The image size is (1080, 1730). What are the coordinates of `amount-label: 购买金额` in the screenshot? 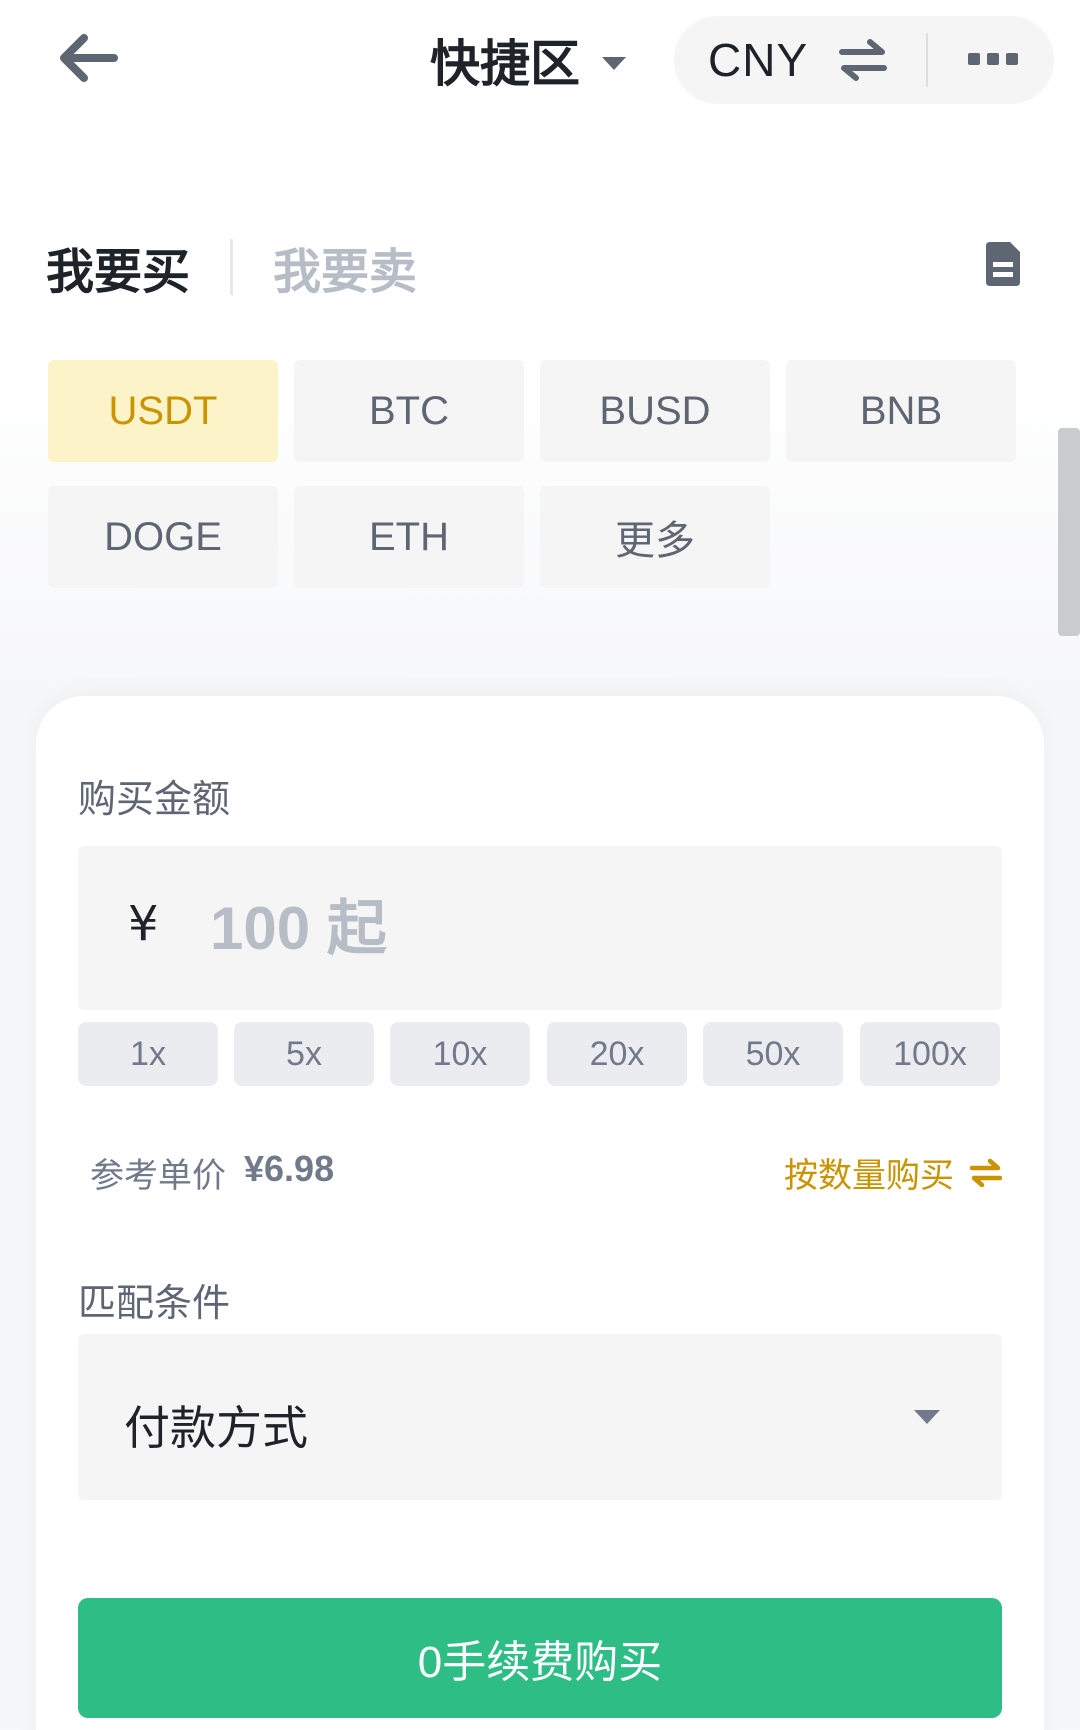 It's located at (154, 799).